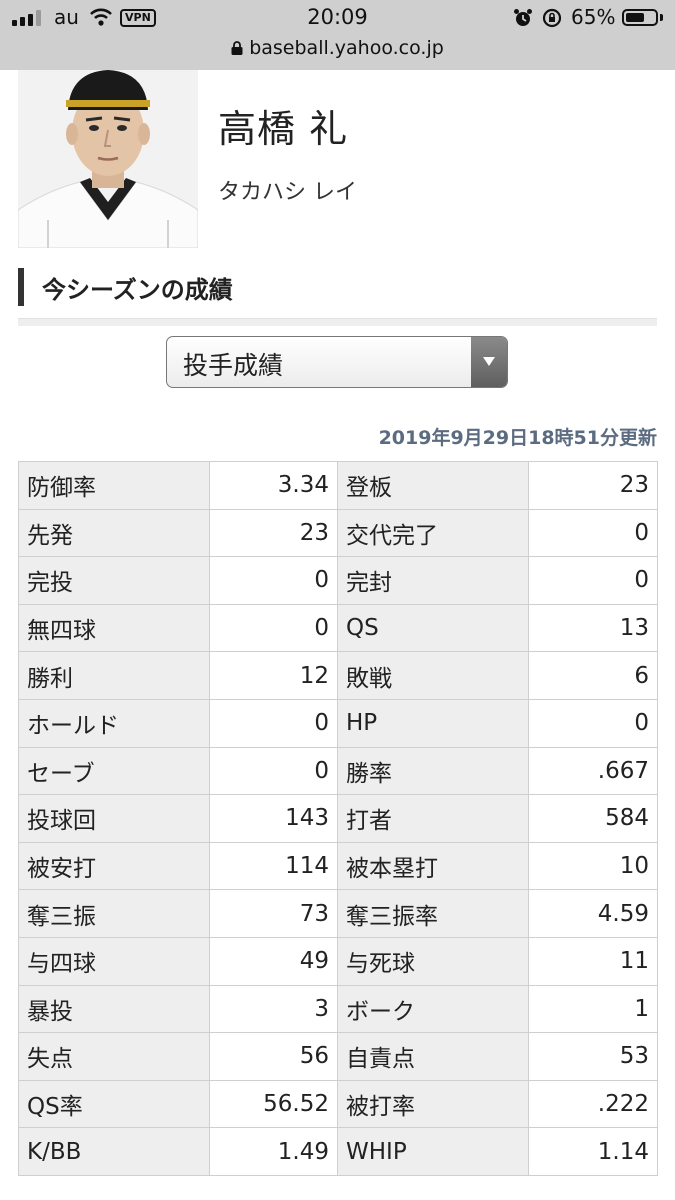  I want to click on table-row: 無四球 0 QS 13, so click(338, 628).